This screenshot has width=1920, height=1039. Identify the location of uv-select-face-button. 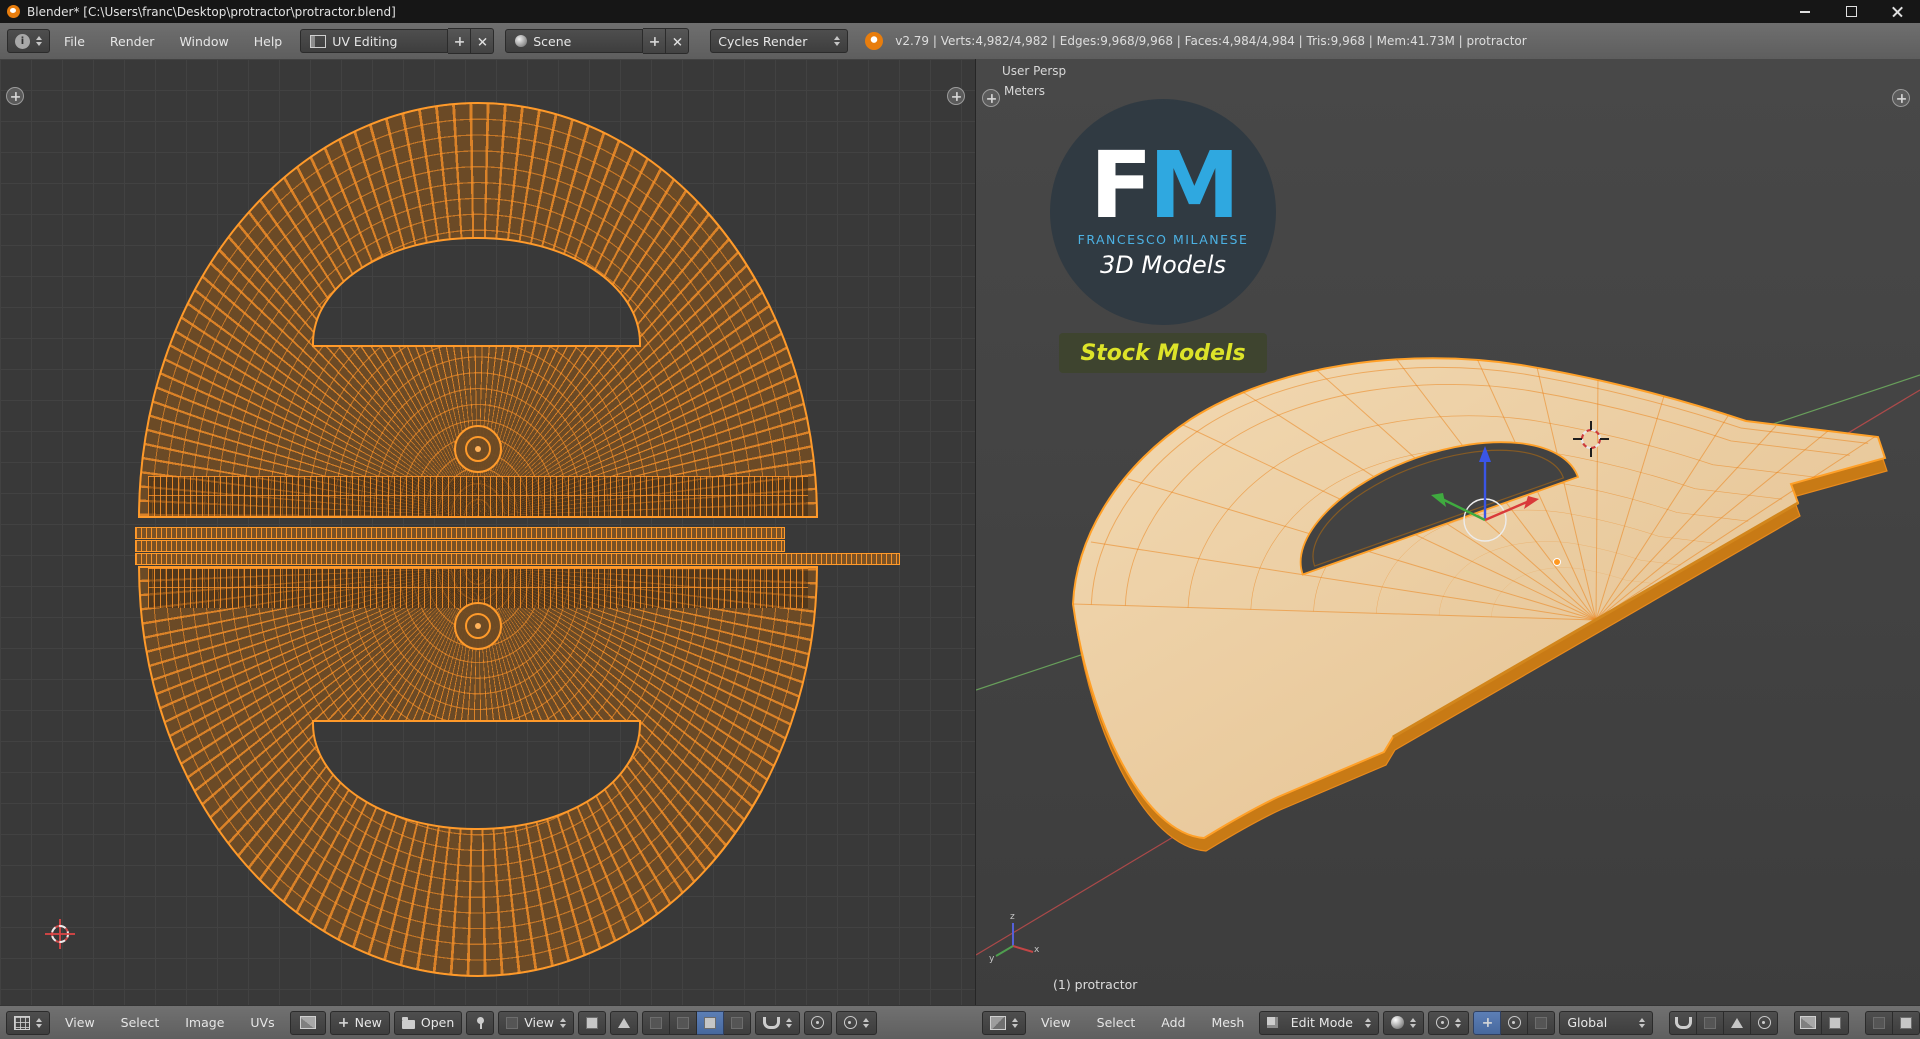
(710, 1022).